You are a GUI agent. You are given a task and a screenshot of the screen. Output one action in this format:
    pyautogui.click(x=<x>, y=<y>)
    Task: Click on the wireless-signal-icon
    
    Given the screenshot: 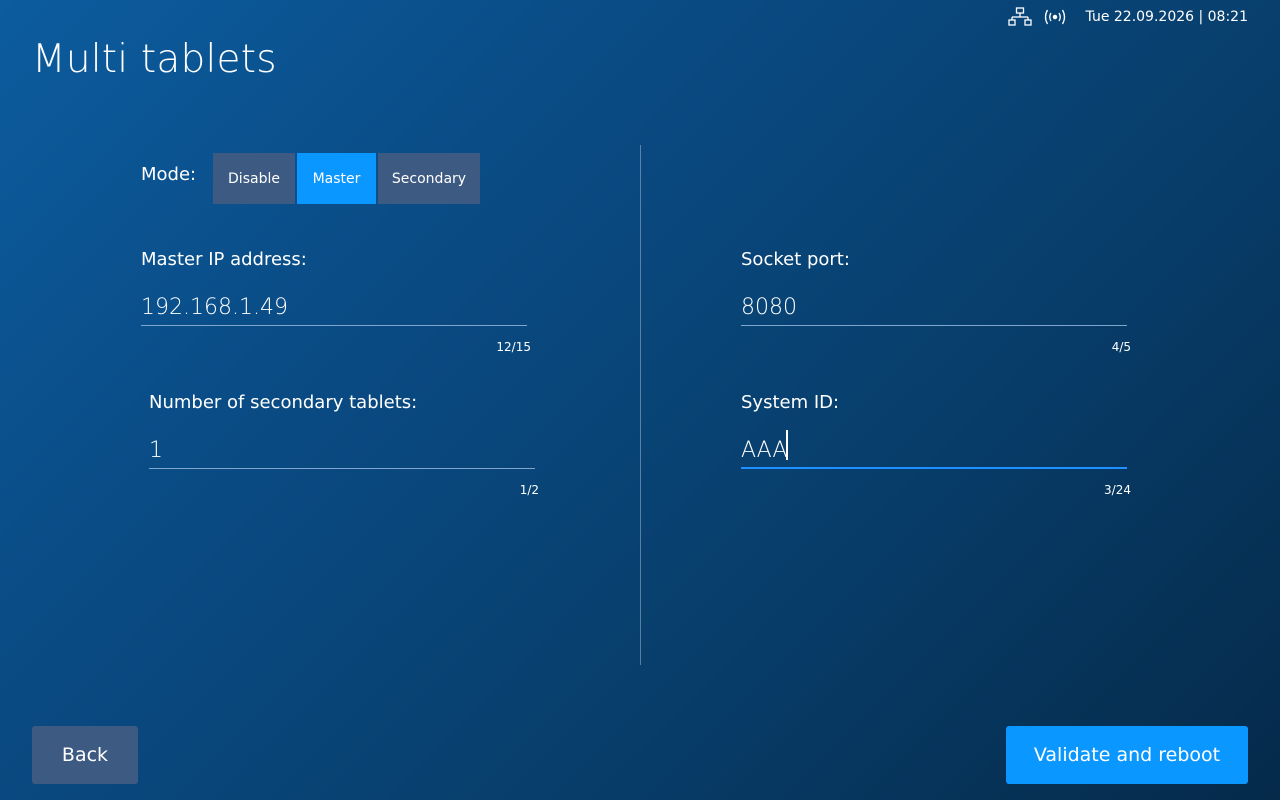 What is the action you would take?
    pyautogui.click(x=1055, y=17)
    